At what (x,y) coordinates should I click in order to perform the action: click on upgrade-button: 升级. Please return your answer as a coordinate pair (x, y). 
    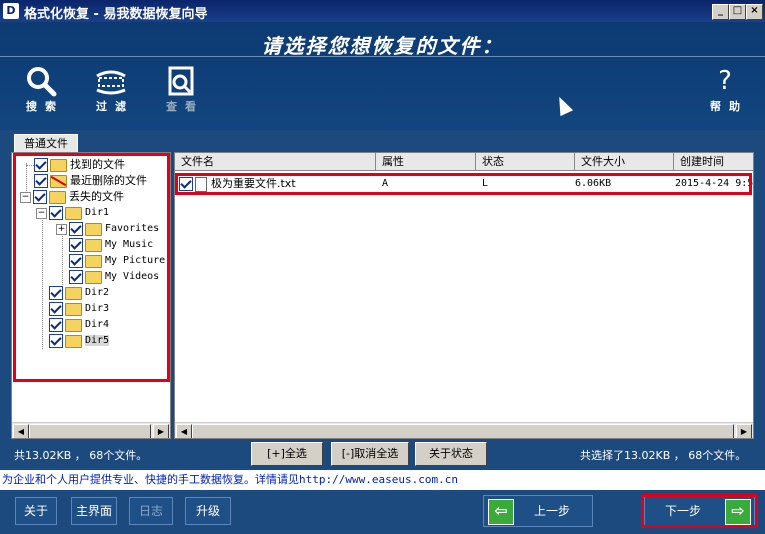
    Looking at the image, I should click on (208, 511).